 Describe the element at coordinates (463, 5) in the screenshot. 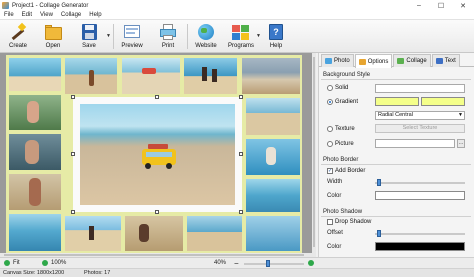

I see `close-button: ✕` at that location.